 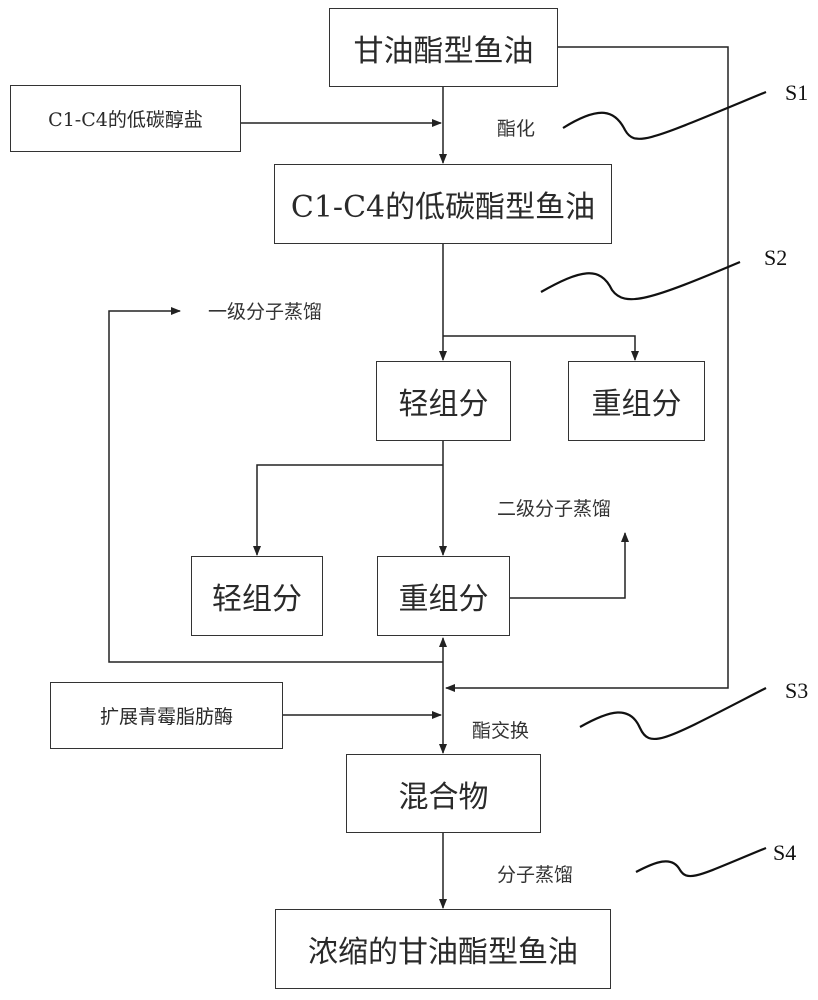 What do you see at coordinates (257, 596) in the screenshot?
I see `node-light-fraction-2: 轻组分` at bounding box center [257, 596].